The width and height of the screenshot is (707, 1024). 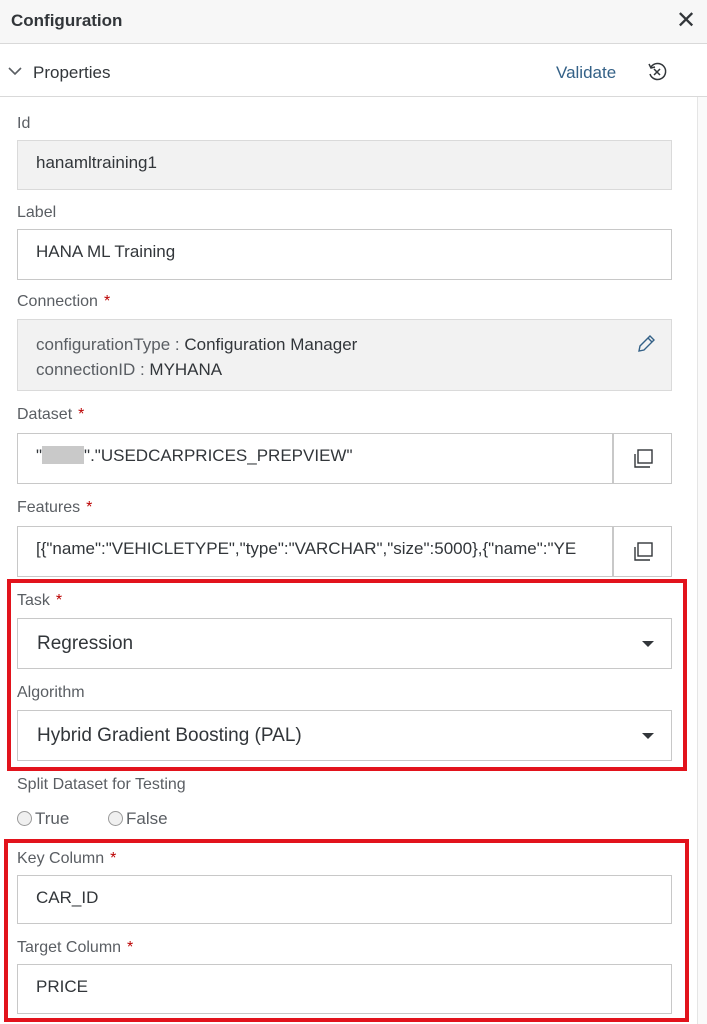 What do you see at coordinates (67, 858) in the screenshot?
I see `key-column-label: Key Column *` at bounding box center [67, 858].